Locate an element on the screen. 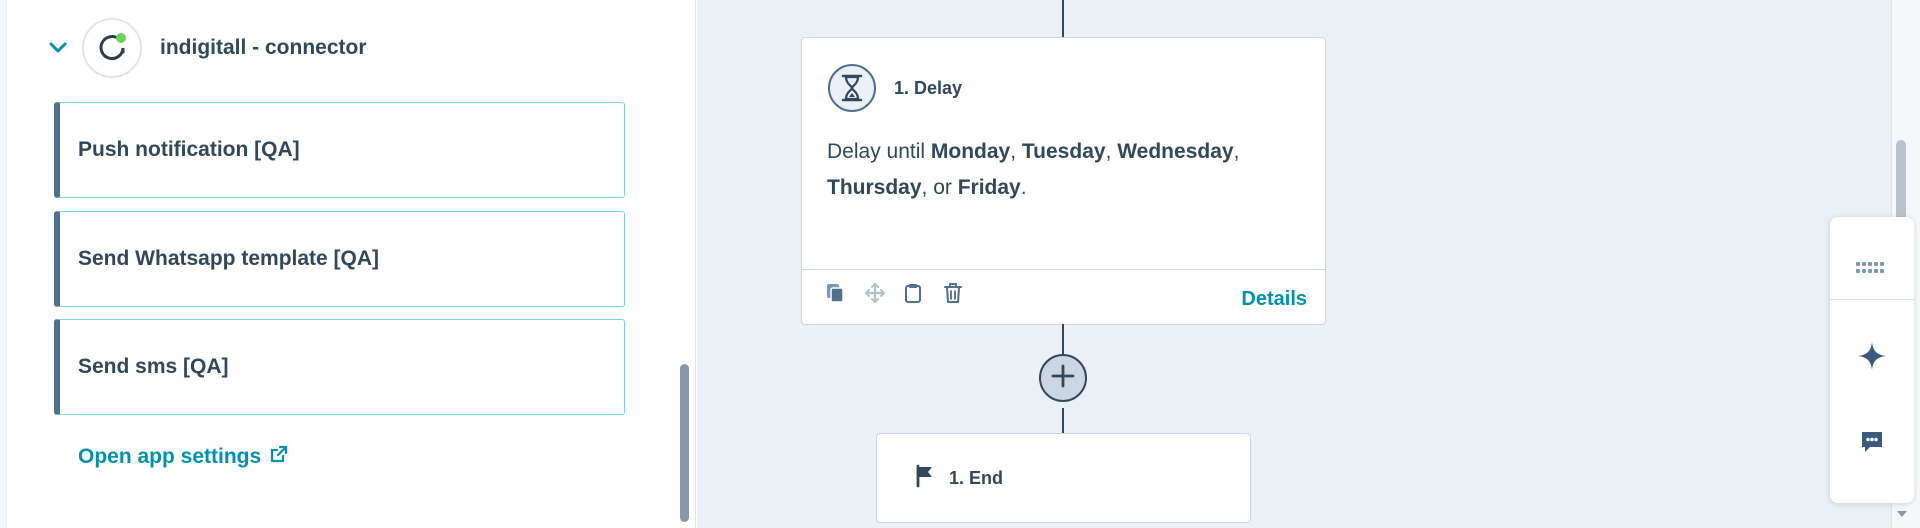 This screenshot has height=528, width=1920. comment-icon is located at coordinates (1872, 444).